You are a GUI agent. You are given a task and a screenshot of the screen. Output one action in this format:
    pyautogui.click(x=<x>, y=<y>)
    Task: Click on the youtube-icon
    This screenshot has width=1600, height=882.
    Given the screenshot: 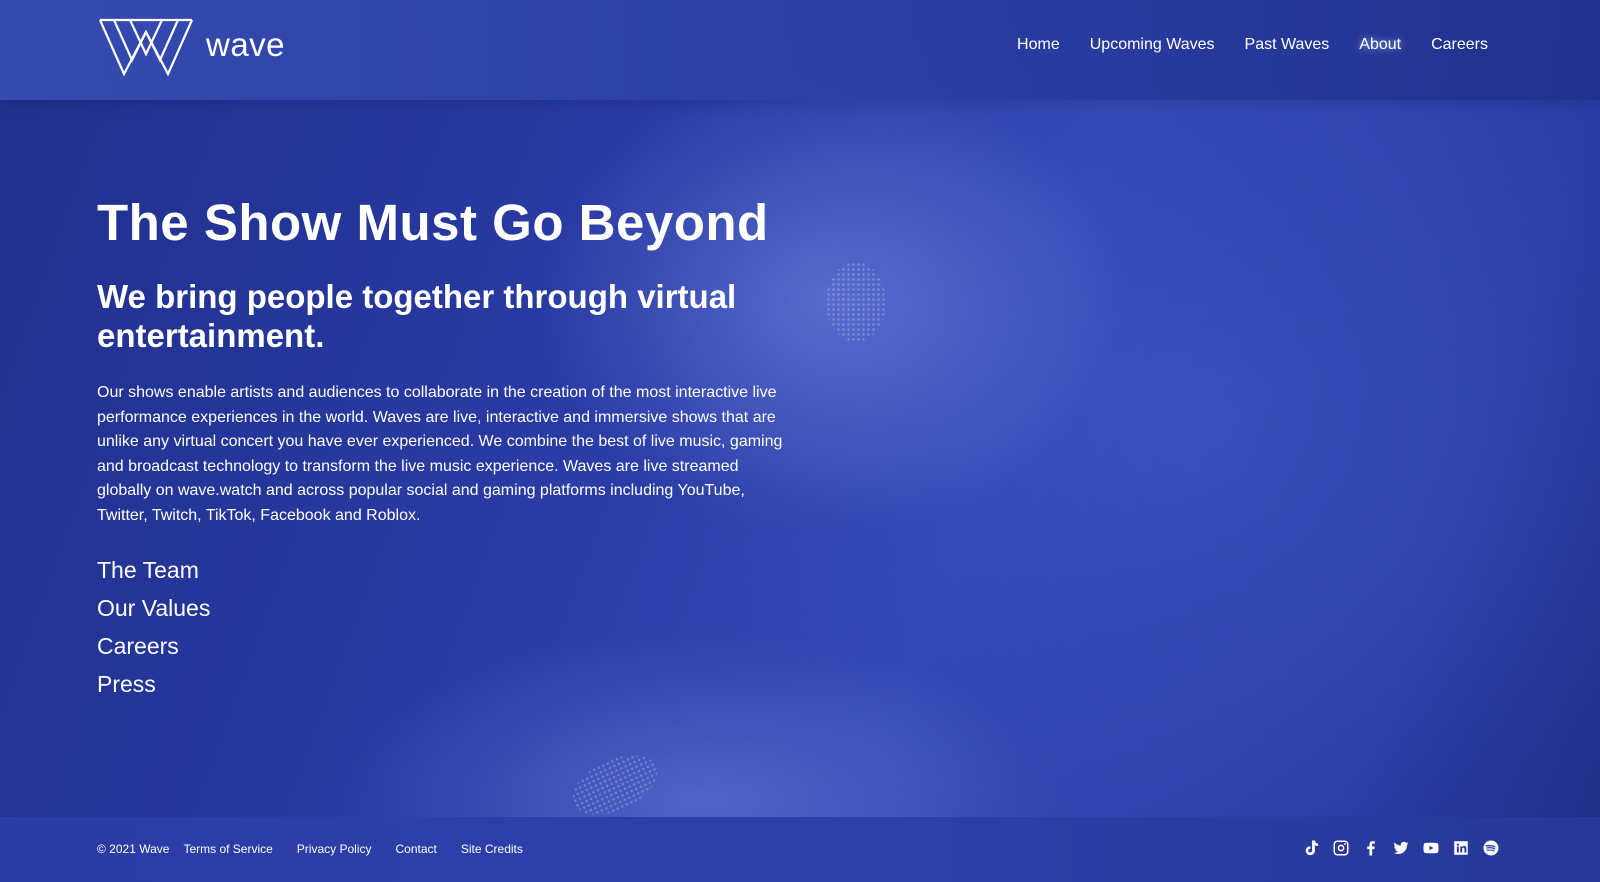 What is the action you would take?
    pyautogui.click(x=1431, y=848)
    